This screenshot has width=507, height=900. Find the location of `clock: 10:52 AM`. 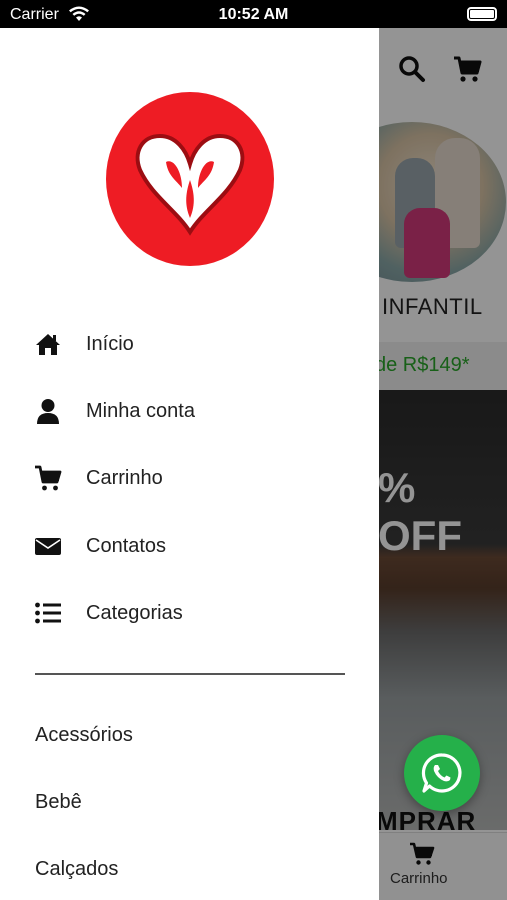

clock: 10:52 AM is located at coordinates (253, 14).